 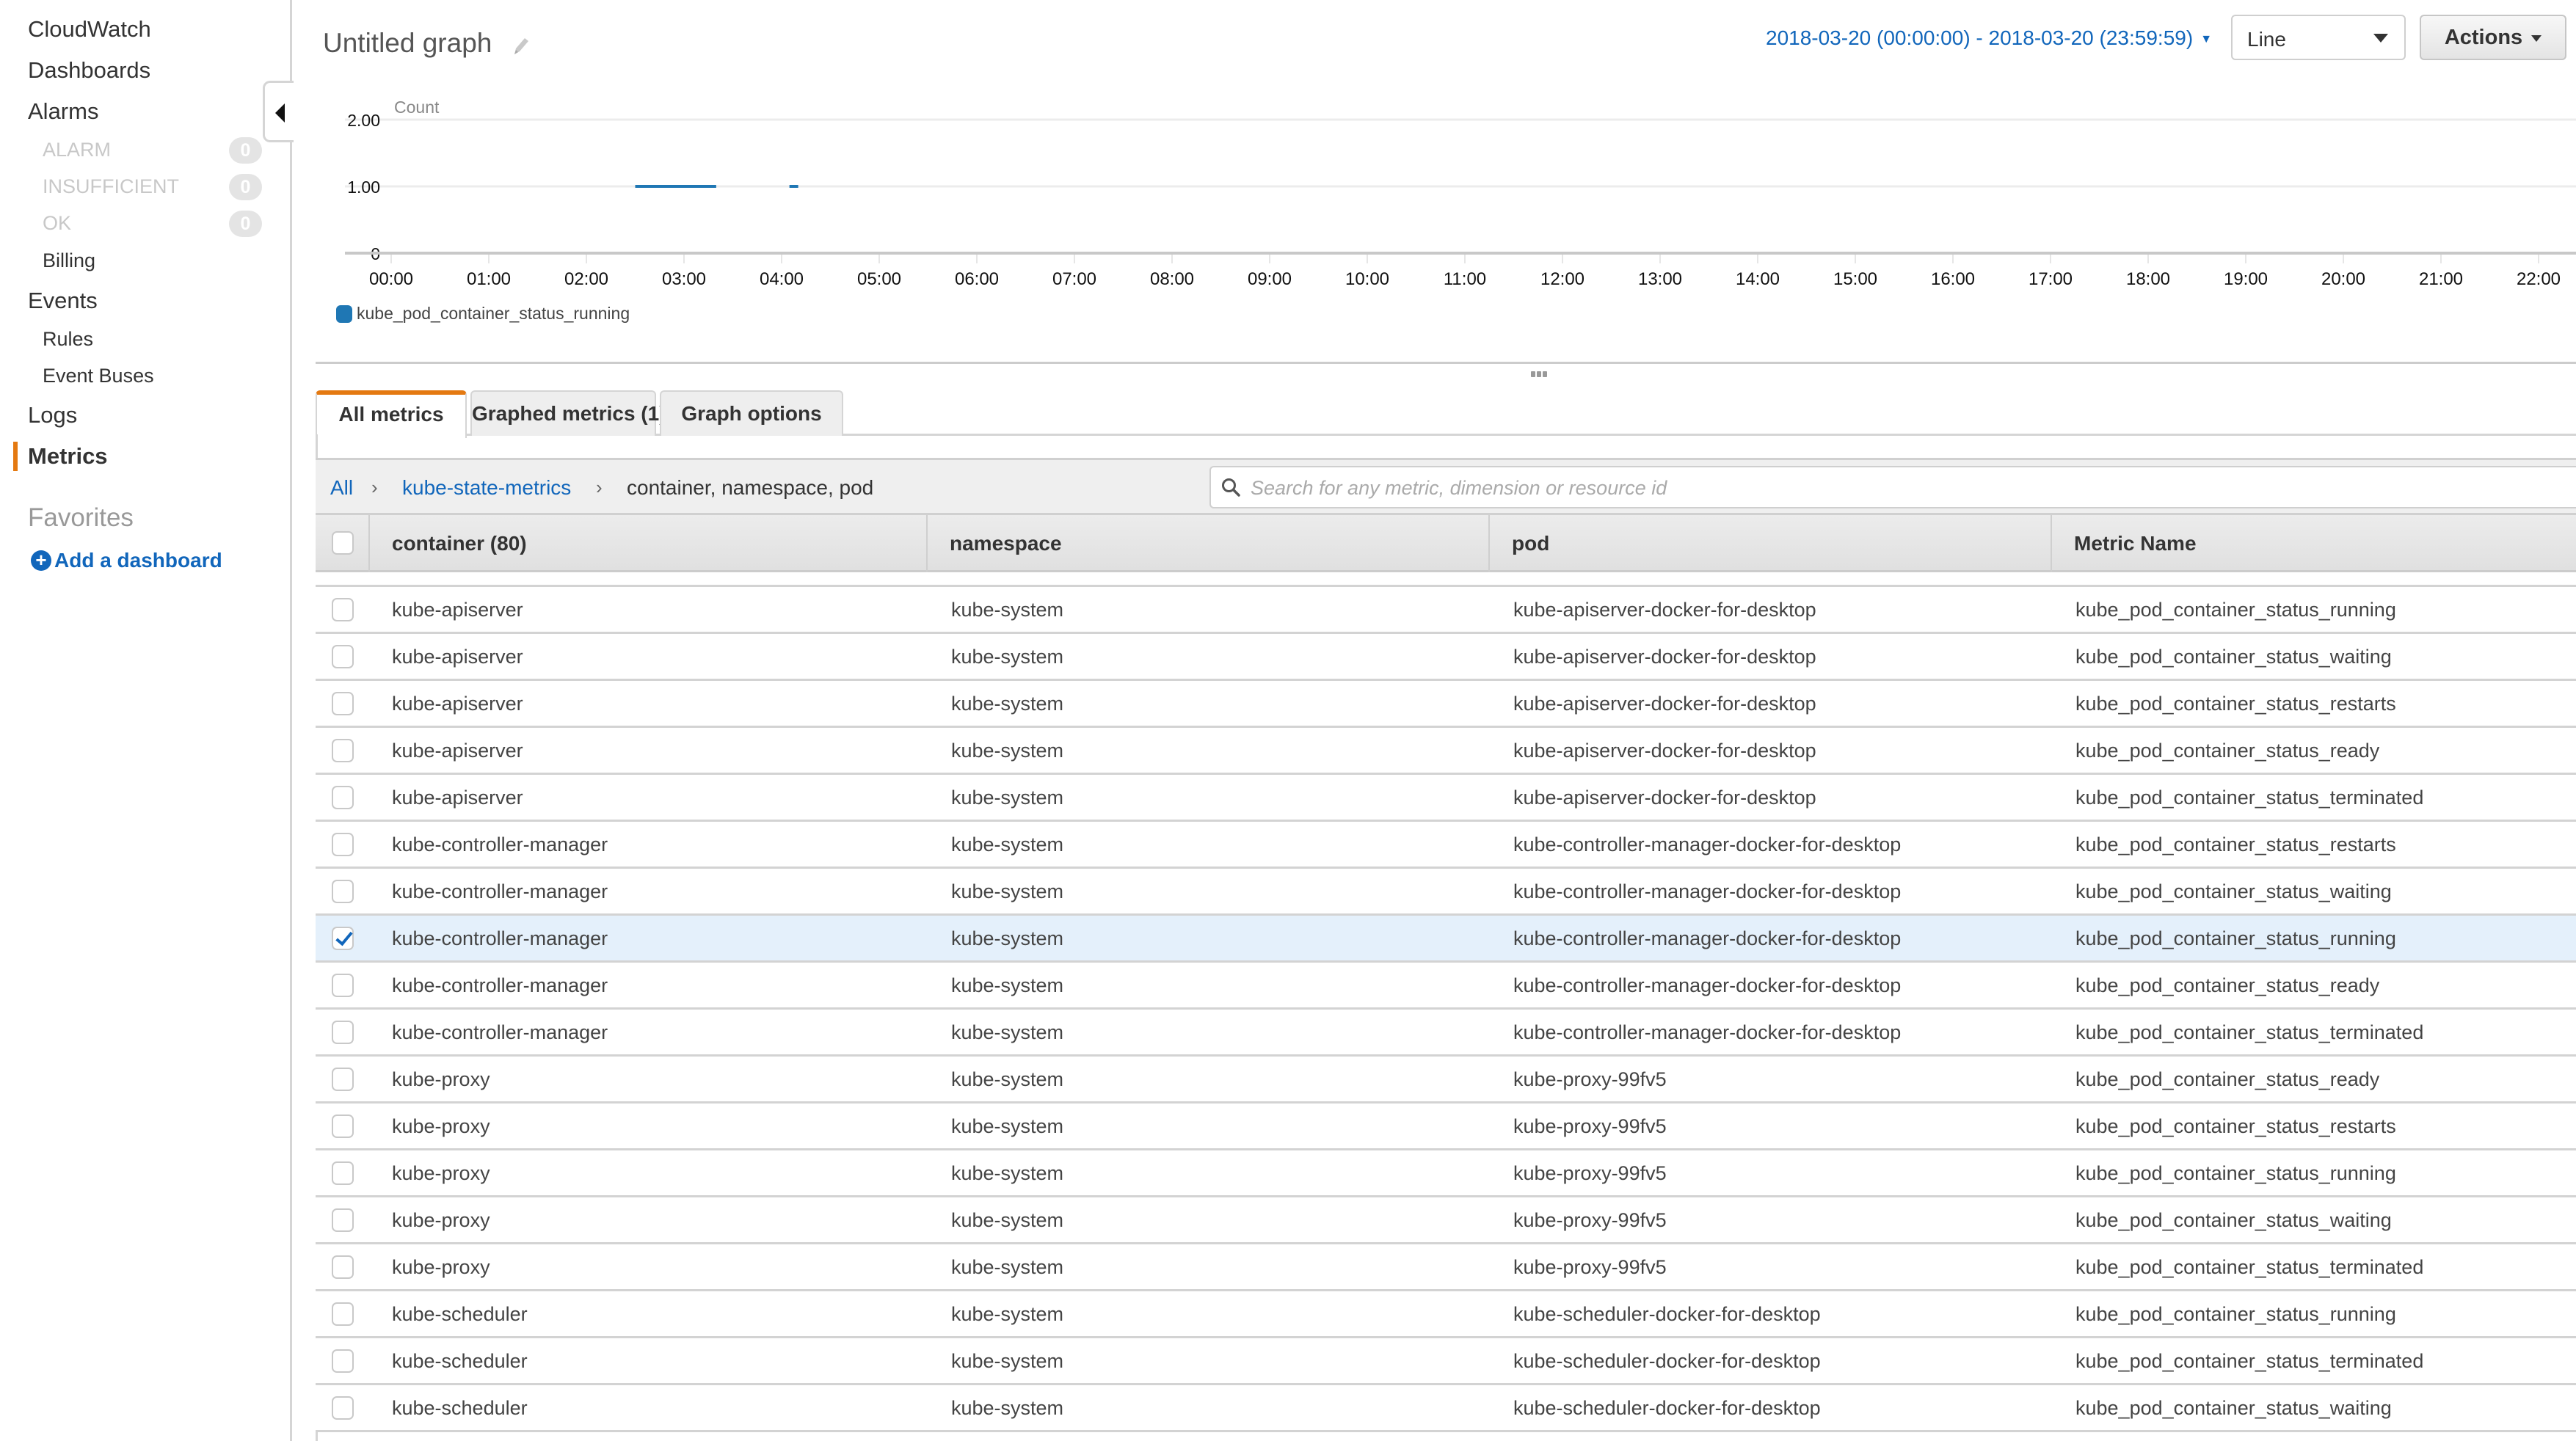 What do you see at coordinates (278, 112) in the screenshot?
I see `collapse-sidebar-button` at bounding box center [278, 112].